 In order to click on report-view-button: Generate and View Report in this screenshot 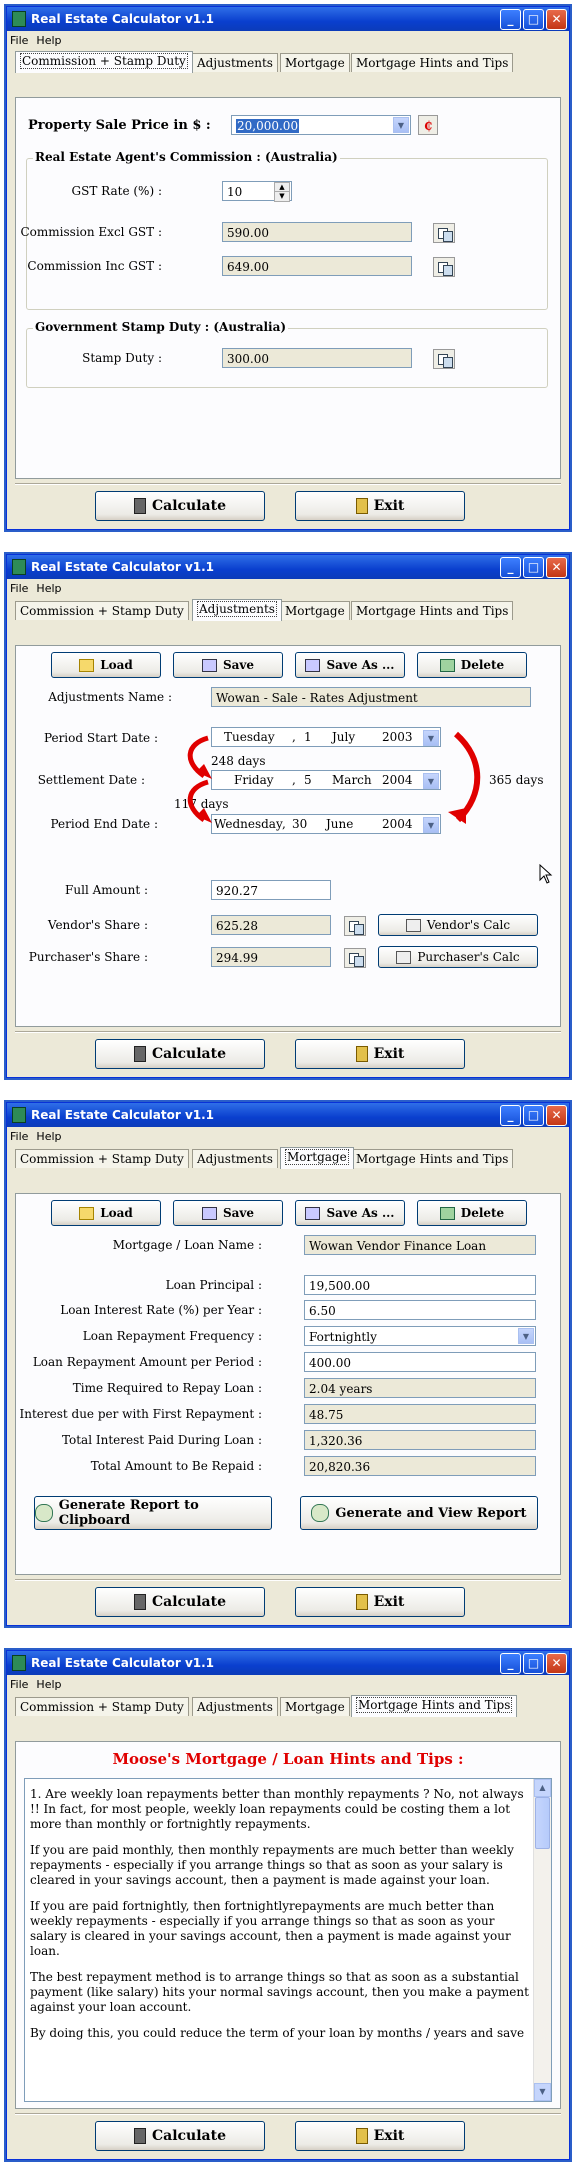, I will do `click(419, 1513)`.